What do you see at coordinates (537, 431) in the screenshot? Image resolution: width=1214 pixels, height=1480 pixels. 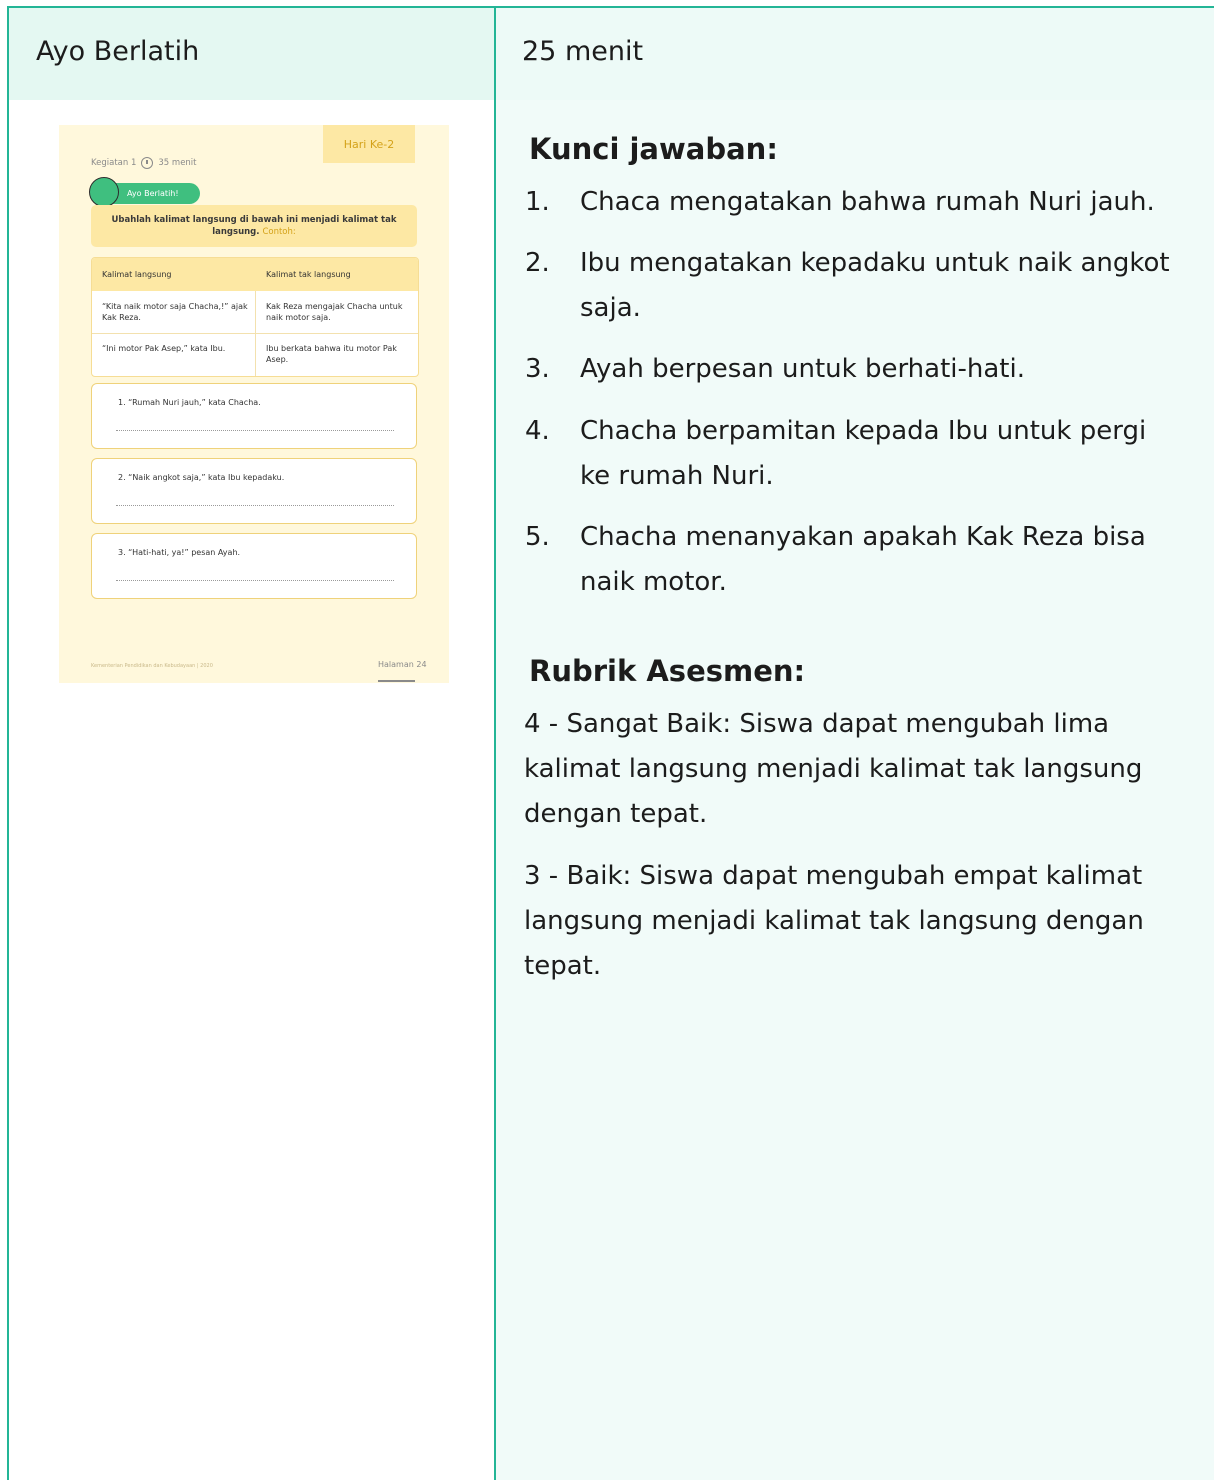 I see `answer-number: 4.` at bounding box center [537, 431].